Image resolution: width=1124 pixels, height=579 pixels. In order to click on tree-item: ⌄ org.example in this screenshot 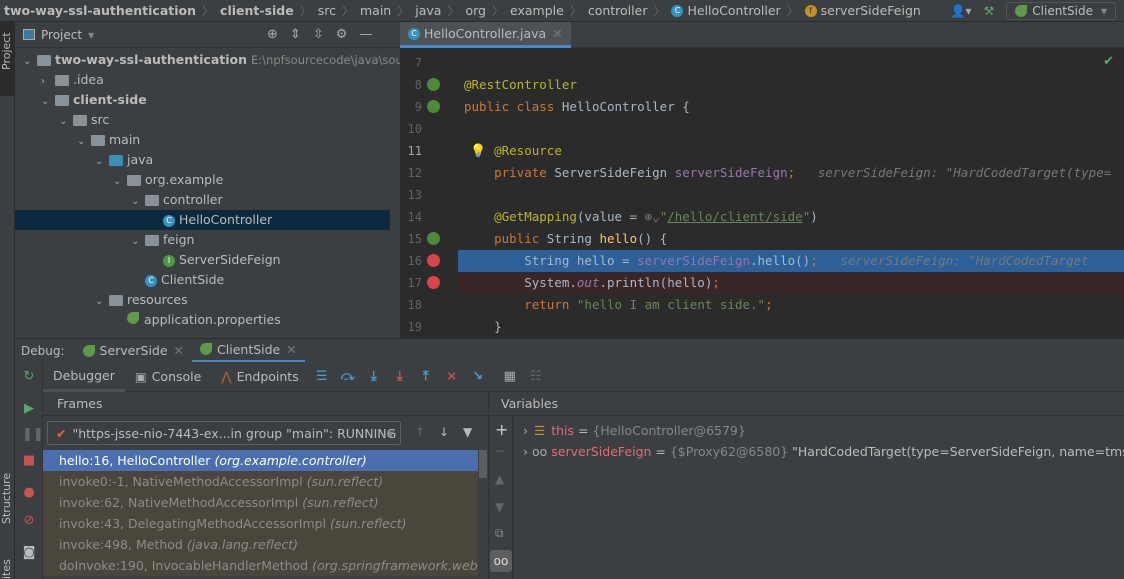, I will do `click(202, 180)`.